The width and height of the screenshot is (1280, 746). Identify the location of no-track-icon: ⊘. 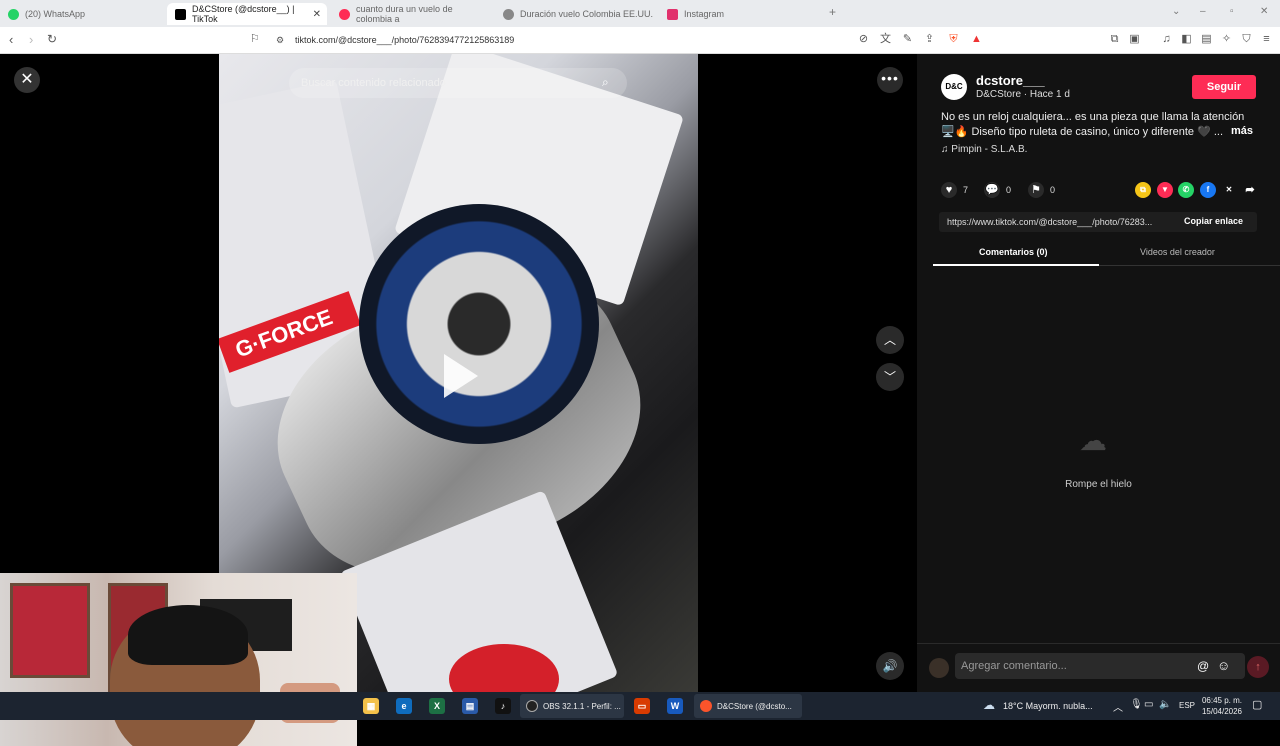
(863, 39).